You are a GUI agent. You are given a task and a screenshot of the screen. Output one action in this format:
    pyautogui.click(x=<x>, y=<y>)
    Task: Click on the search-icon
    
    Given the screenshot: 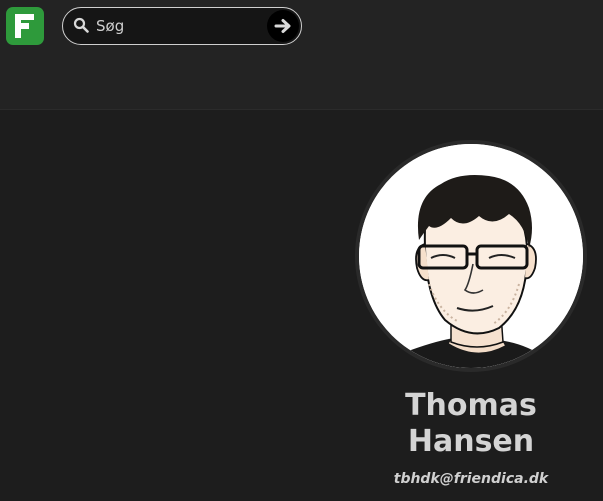 What is the action you would take?
    pyautogui.click(x=81, y=25)
    